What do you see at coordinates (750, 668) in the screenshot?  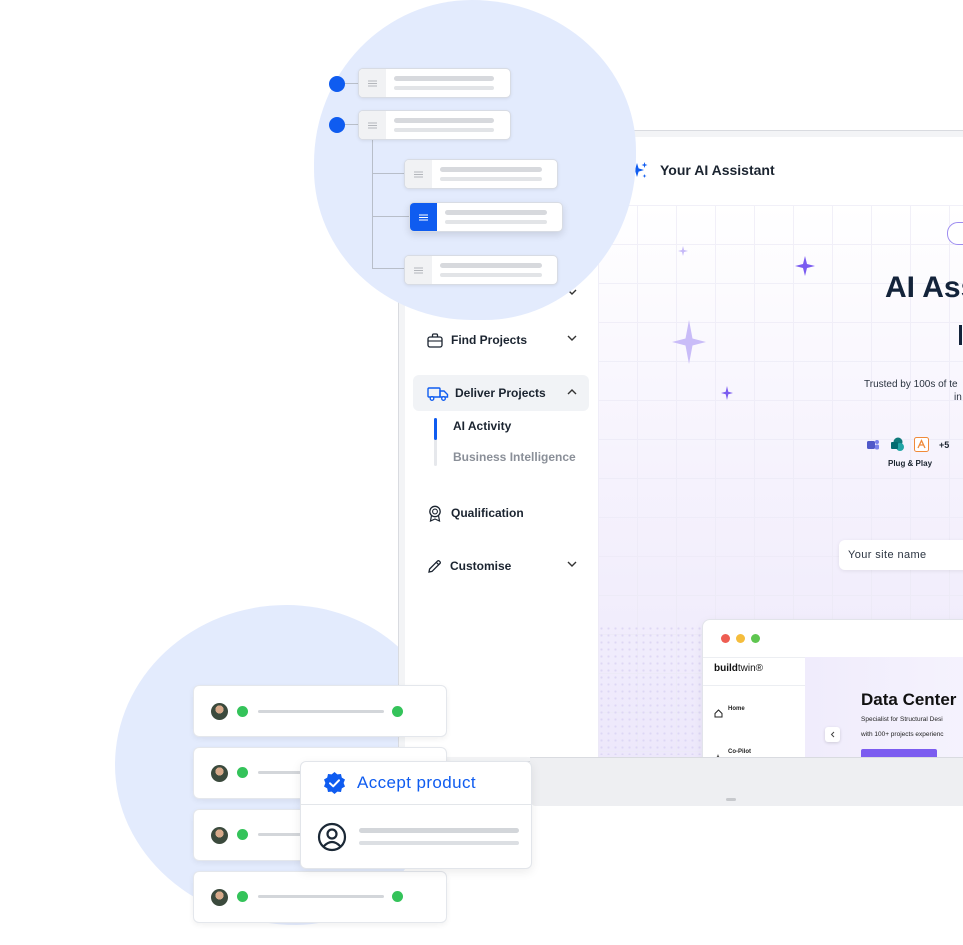 I see `preview-logo-rest: twin®` at bounding box center [750, 668].